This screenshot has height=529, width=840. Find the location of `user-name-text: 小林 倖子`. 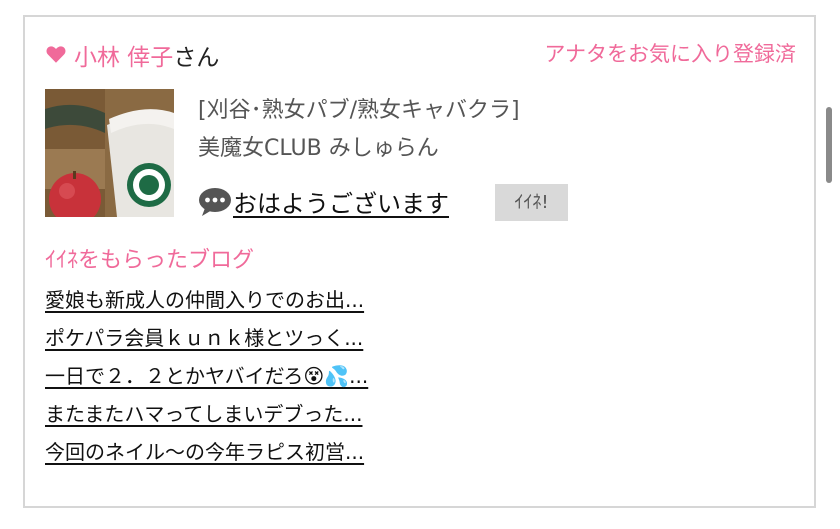

user-name-text: 小林 倖子 is located at coordinates (123, 58).